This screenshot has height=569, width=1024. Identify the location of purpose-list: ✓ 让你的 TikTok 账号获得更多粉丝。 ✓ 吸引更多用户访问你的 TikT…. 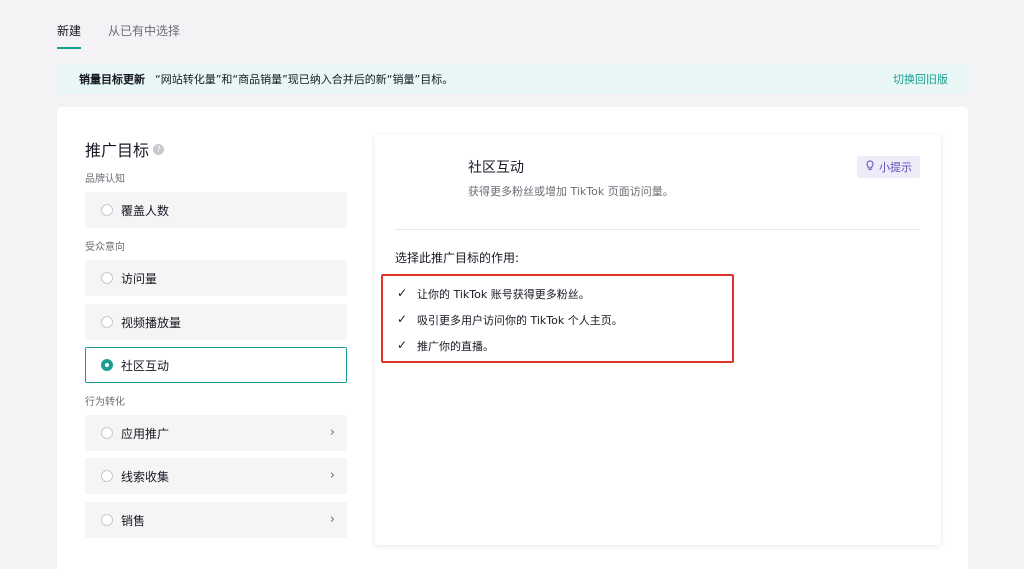
(510, 325).